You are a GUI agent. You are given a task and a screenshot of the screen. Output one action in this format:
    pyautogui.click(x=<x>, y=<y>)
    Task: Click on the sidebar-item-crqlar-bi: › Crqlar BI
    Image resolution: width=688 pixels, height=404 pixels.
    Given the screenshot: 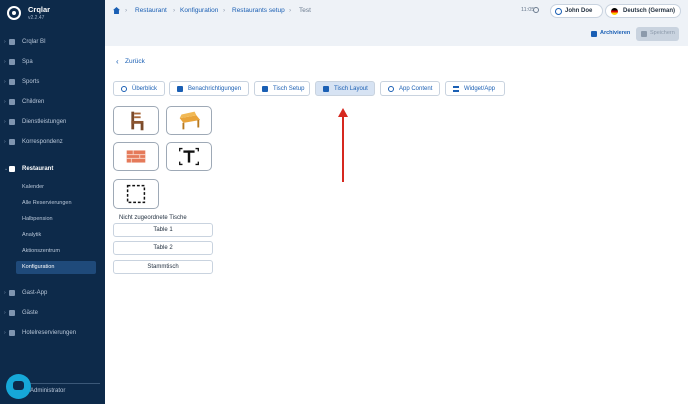 What is the action you would take?
    pyautogui.click(x=52, y=42)
    